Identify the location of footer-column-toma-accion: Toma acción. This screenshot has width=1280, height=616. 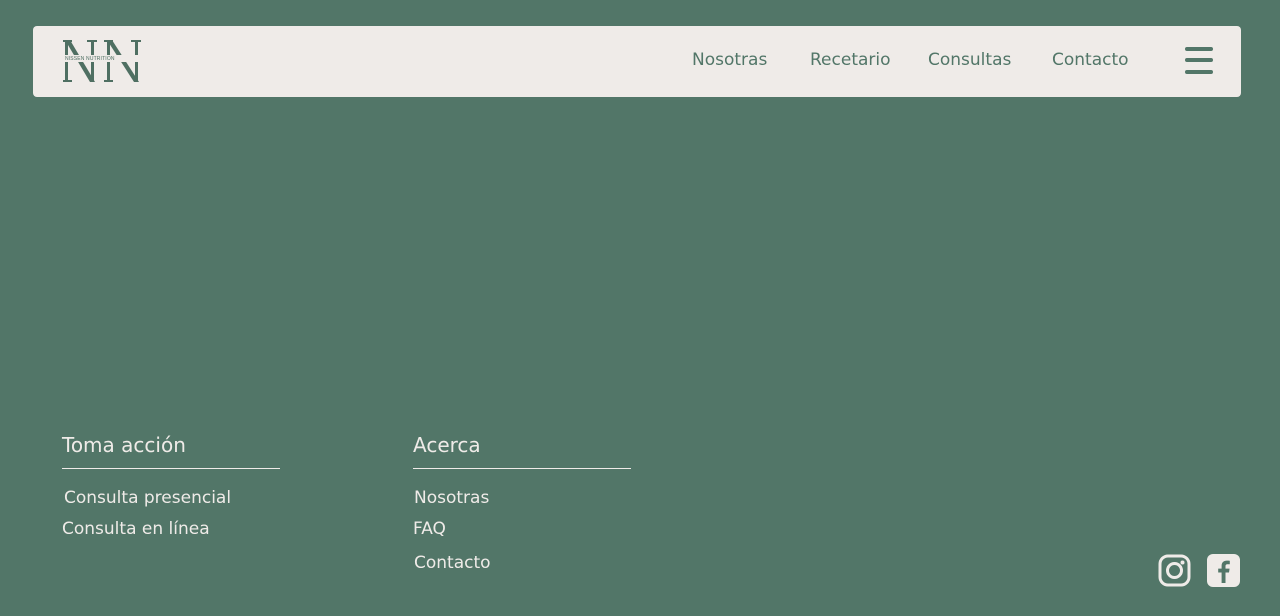
(171, 450).